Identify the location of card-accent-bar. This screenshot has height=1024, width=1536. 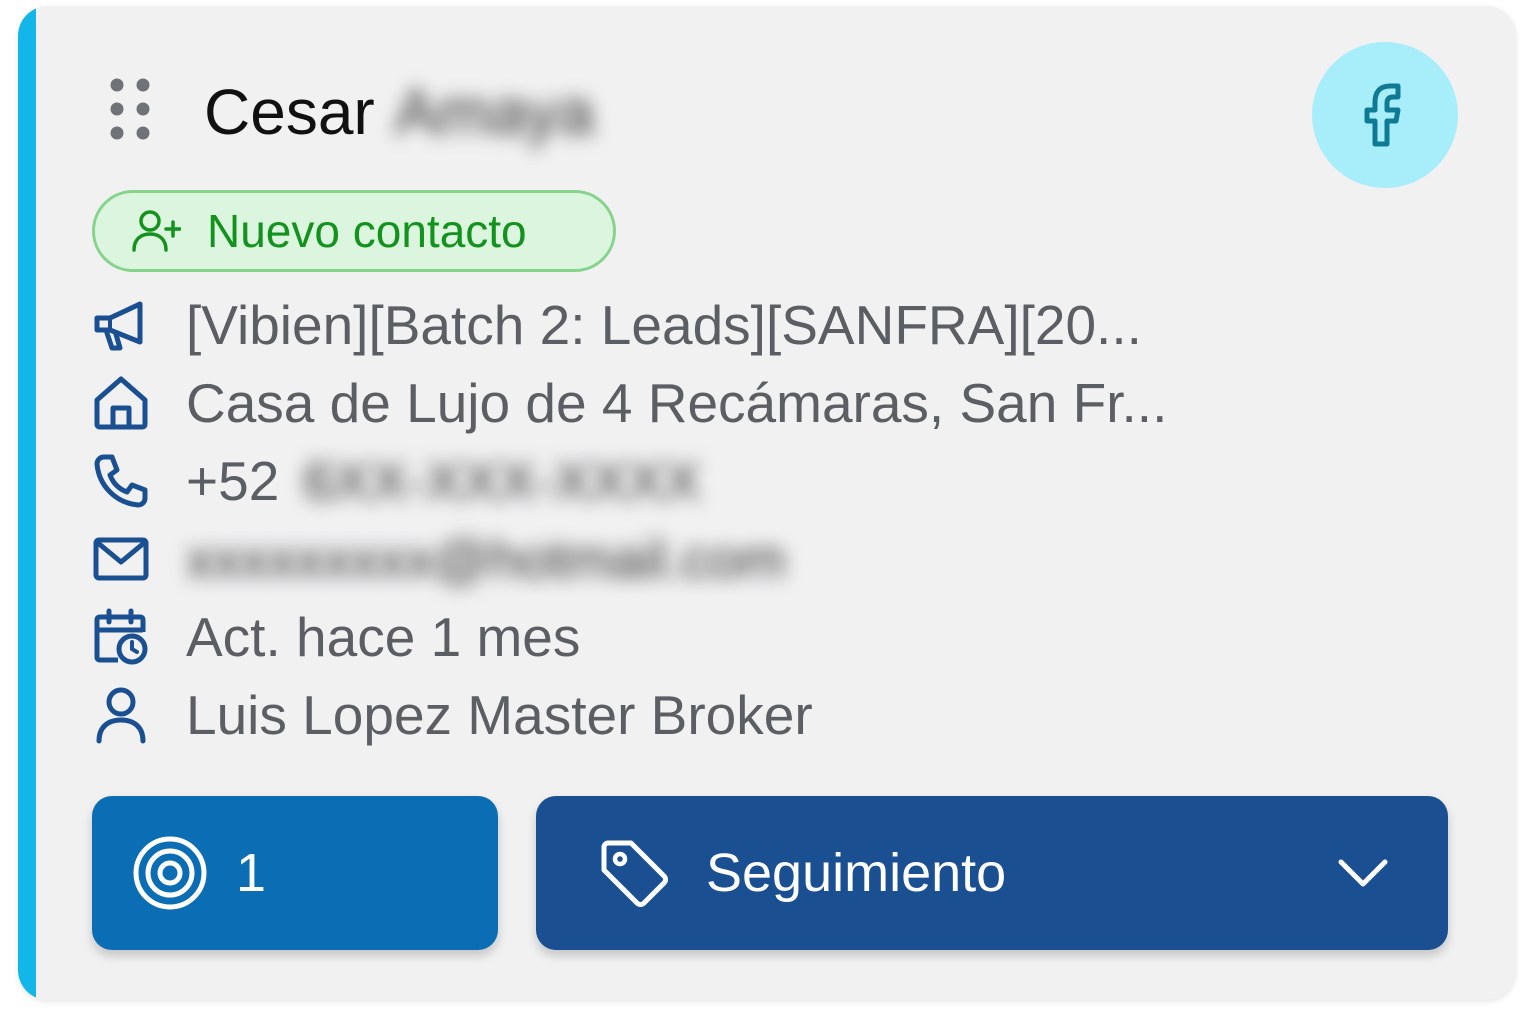
(27, 503).